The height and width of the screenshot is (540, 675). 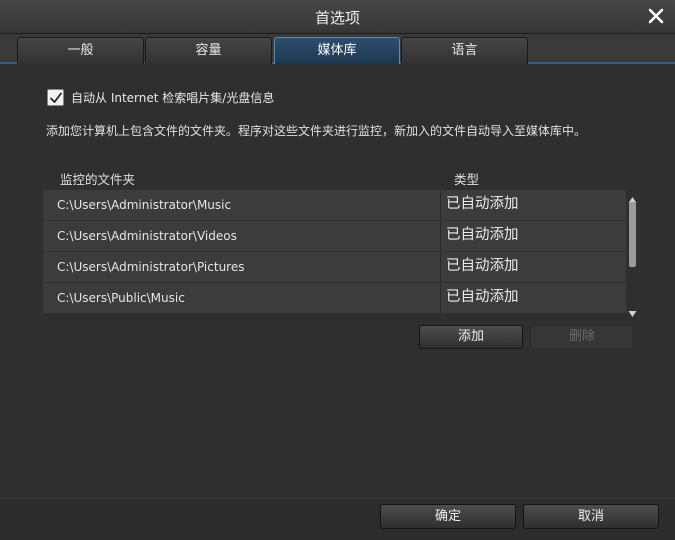 What do you see at coordinates (448, 516) in the screenshot?
I see `ok-button: 确定` at bounding box center [448, 516].